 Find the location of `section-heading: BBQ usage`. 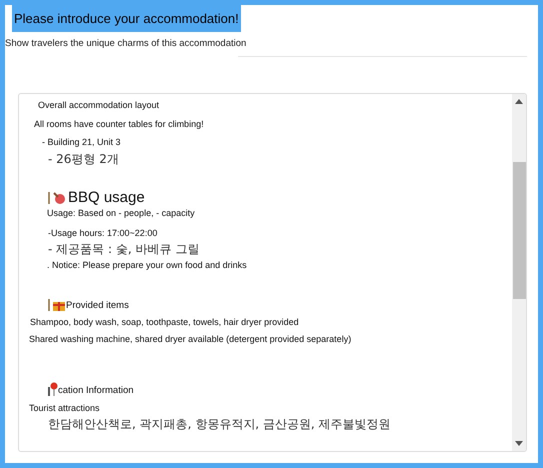

section-heading: BBQ usage is located at coordinates (106, 198).